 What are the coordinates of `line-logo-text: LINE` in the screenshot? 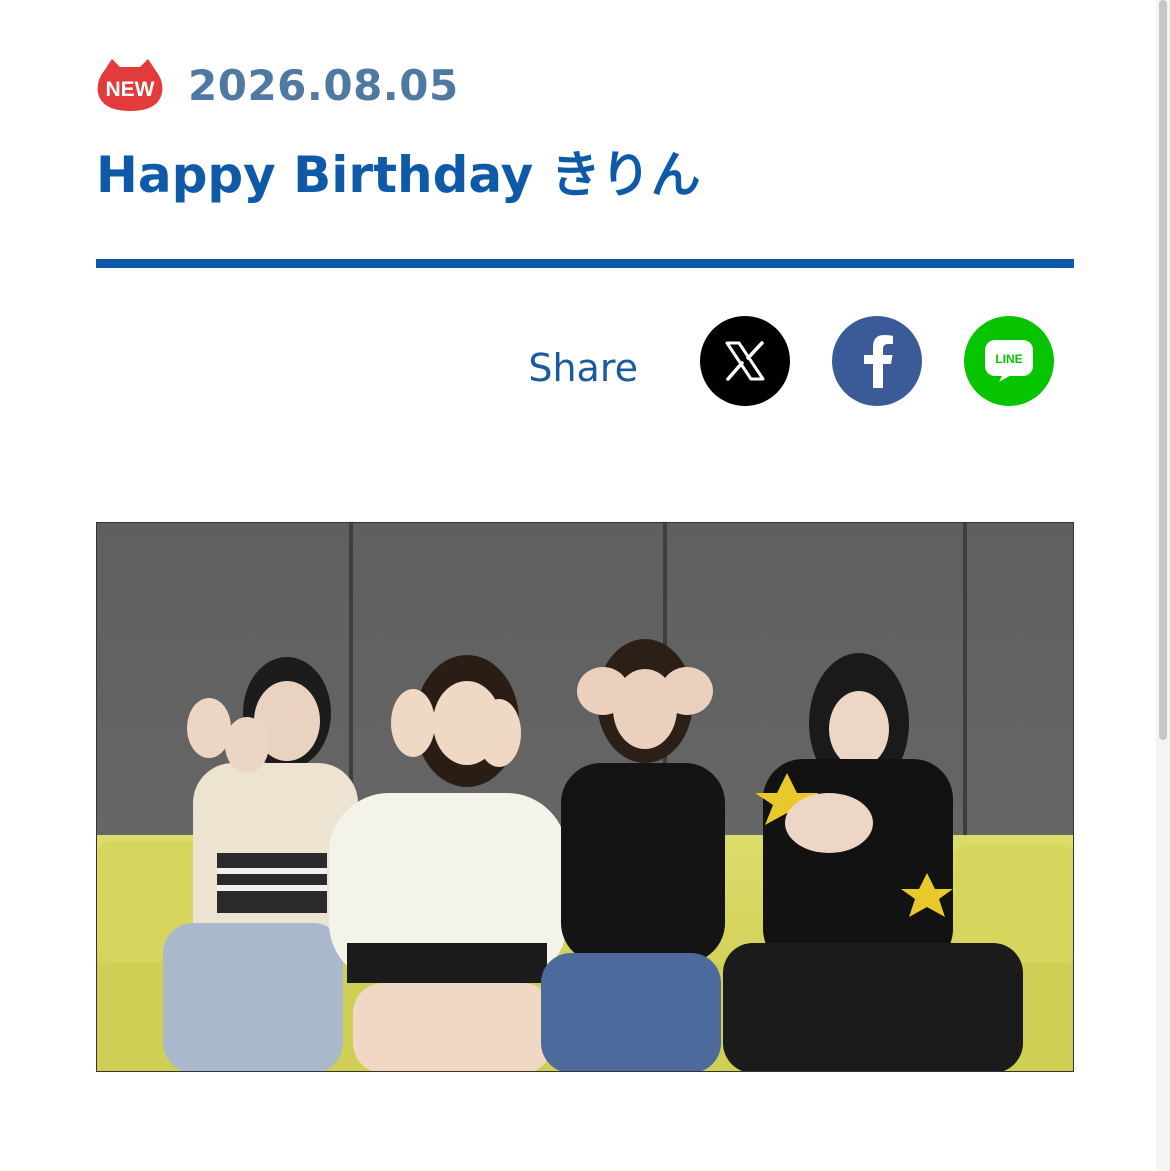 It's located at (1008, 359).